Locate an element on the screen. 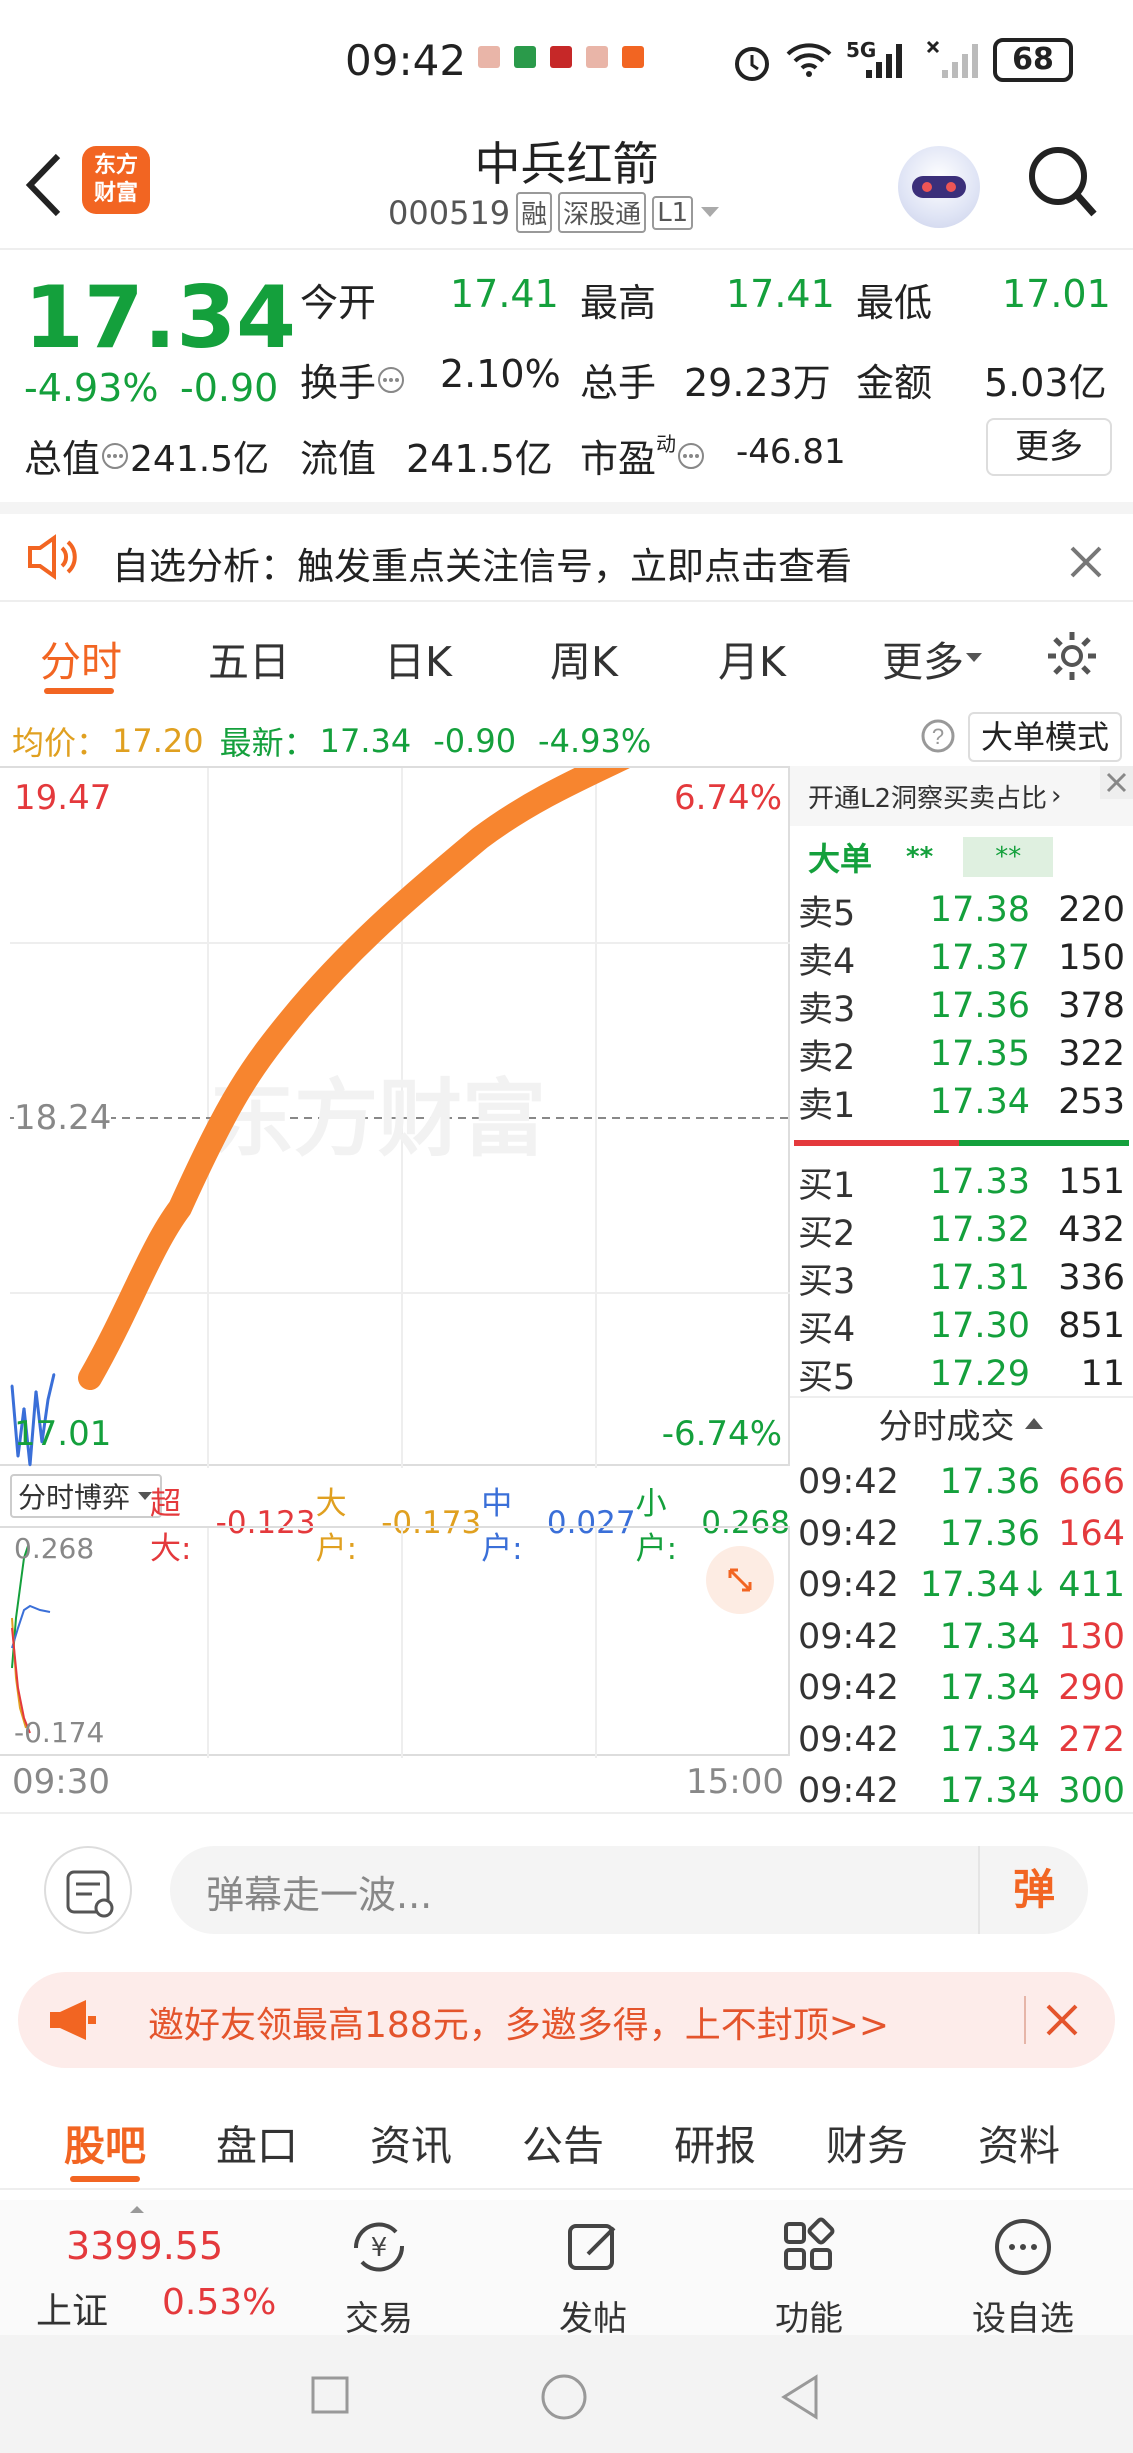 This screenshot has height=2453, width=1133. big-order-buy: ** is located at coordinates (920, 857).